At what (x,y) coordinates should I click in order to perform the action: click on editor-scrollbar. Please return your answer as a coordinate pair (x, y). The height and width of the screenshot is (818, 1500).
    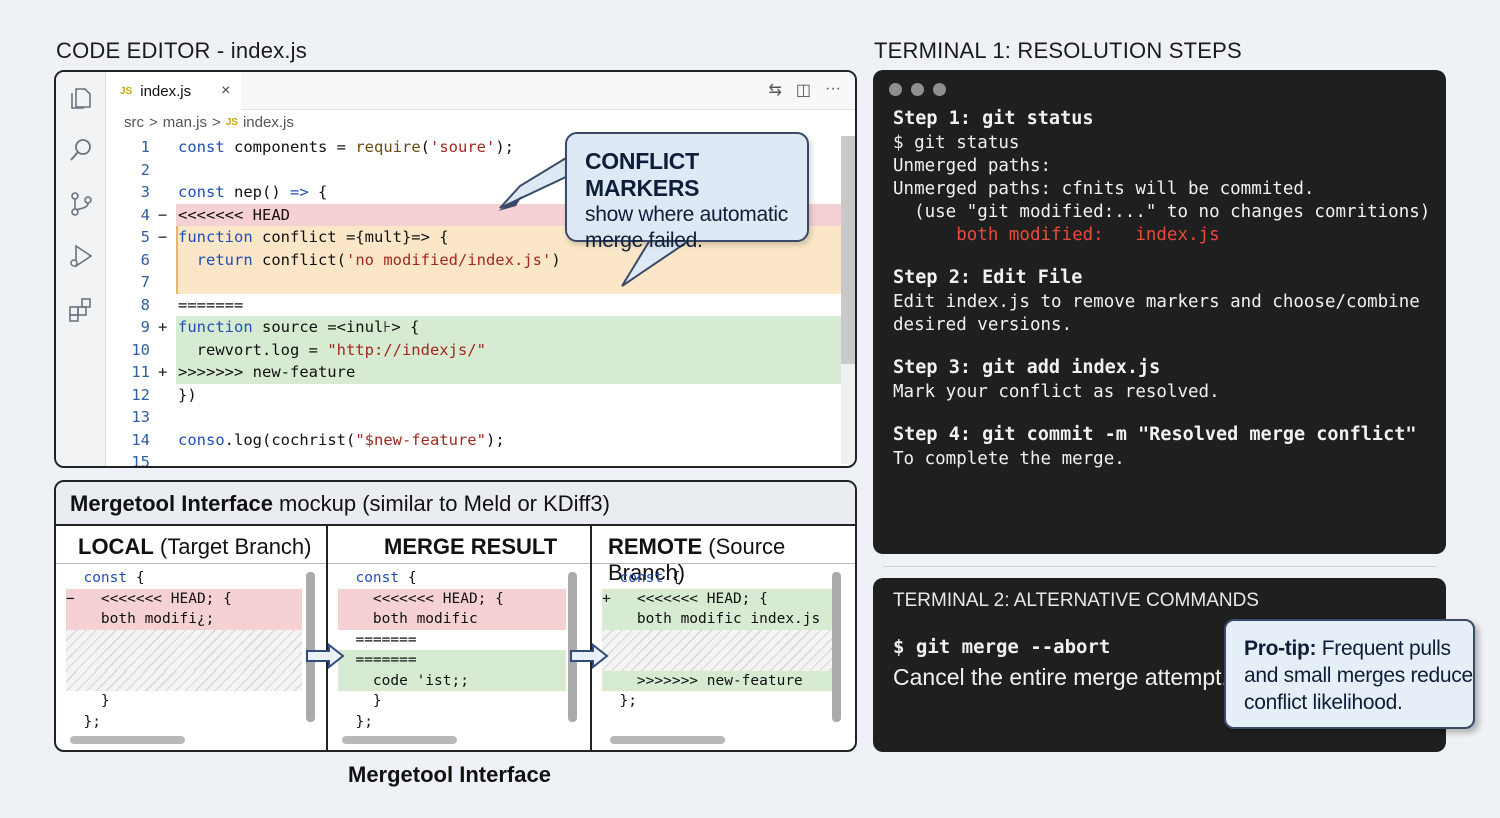
    Looking at the image, I should click on (848, 300).